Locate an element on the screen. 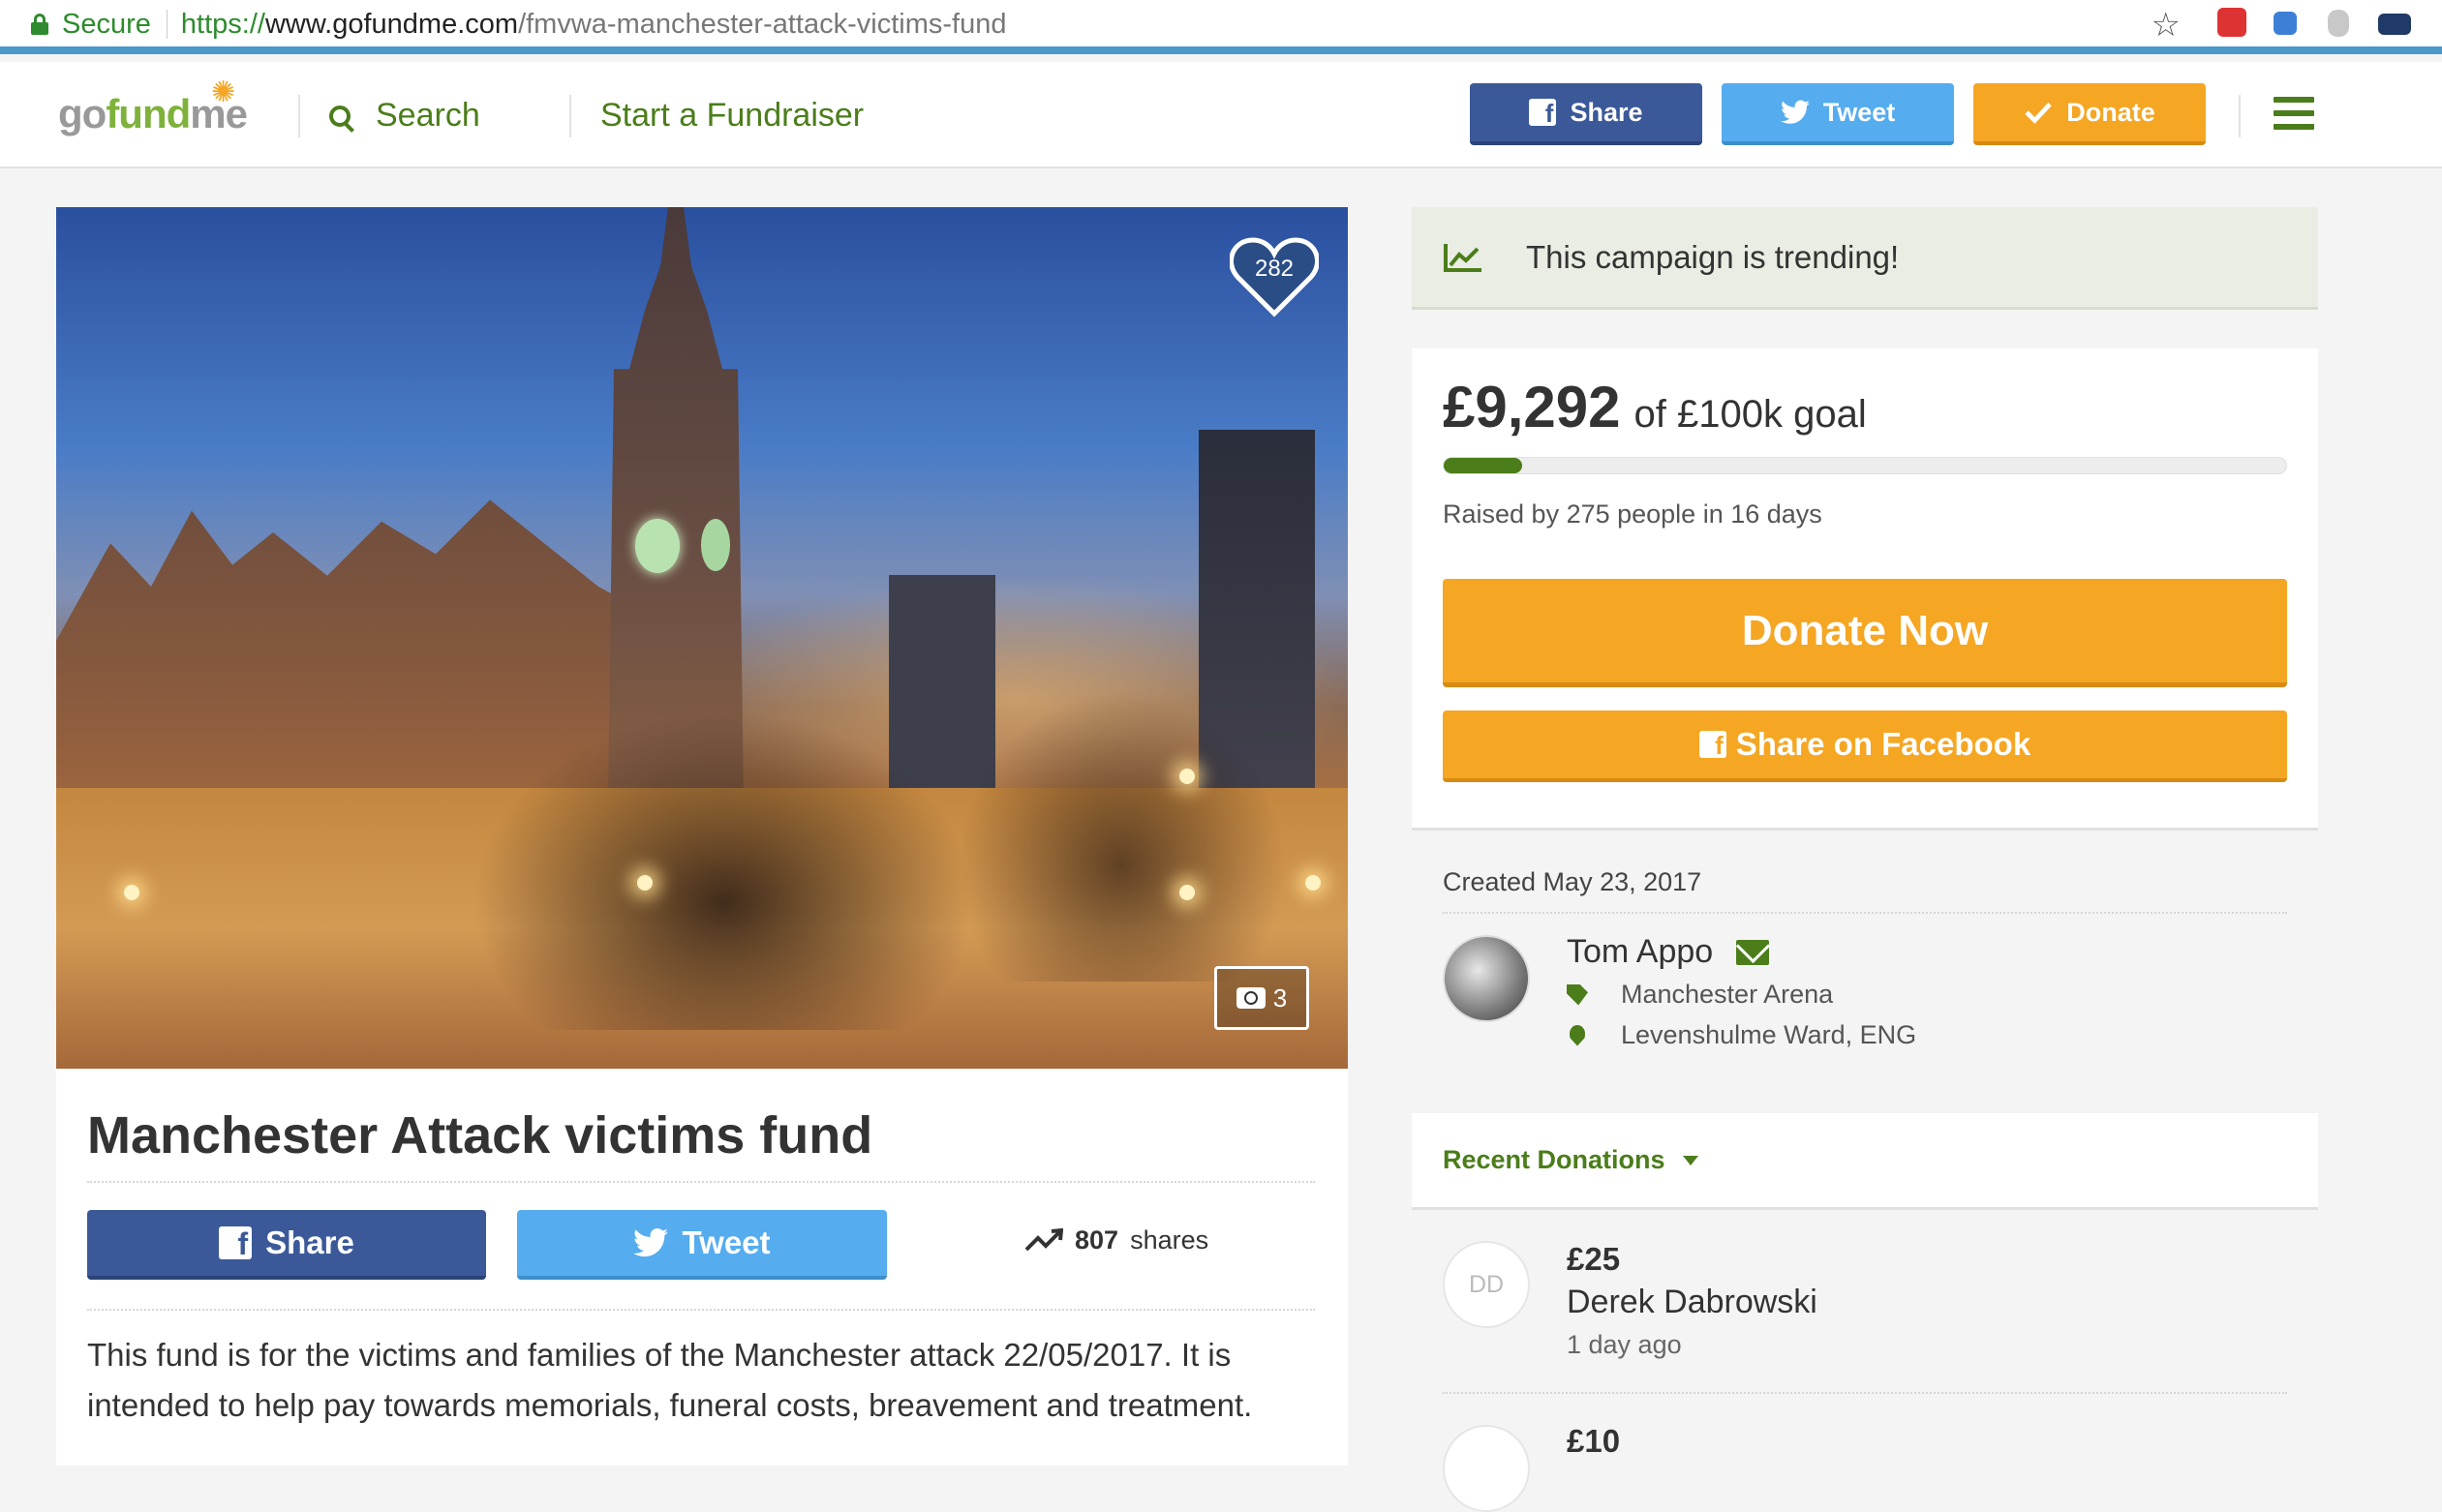 This screenshot has width=2442, height=1512. campaign-title: Manchester Attack victims fund is located at coordinates (480, 1135).